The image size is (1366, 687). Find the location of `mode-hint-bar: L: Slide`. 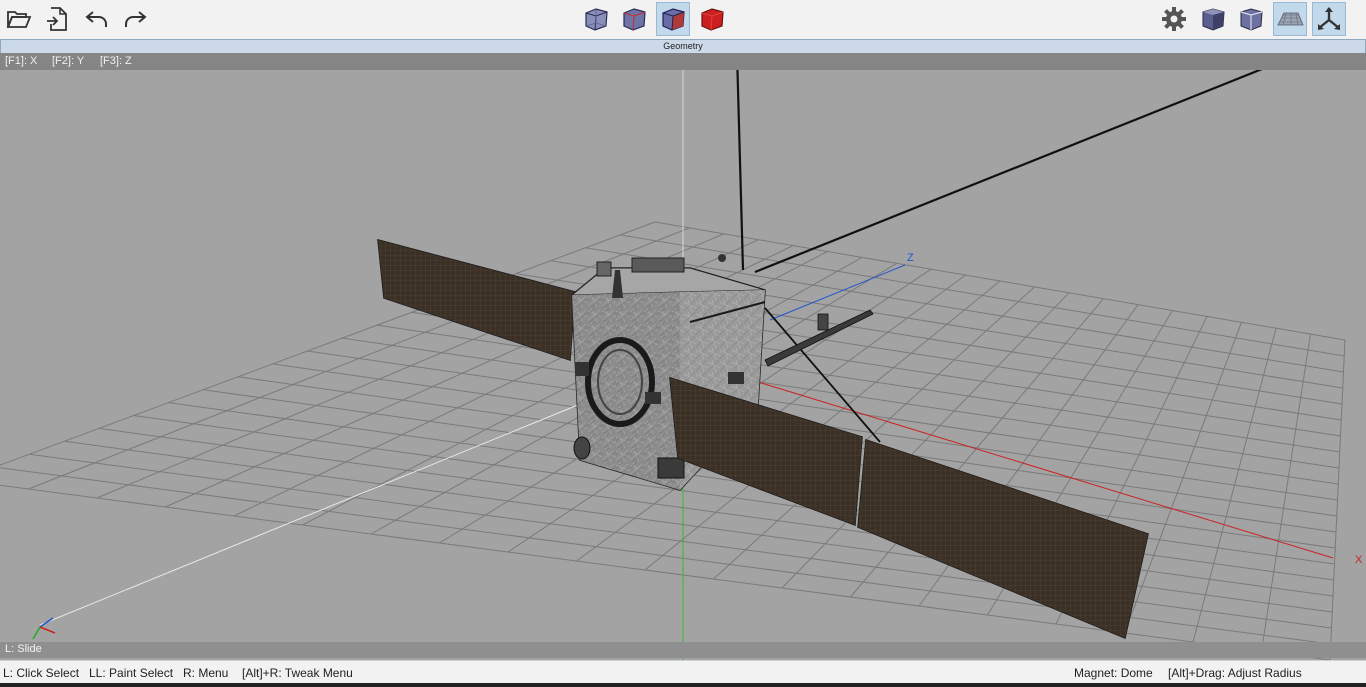

mode-hint-bar: L: Slide is located at coordinates (683, 650).